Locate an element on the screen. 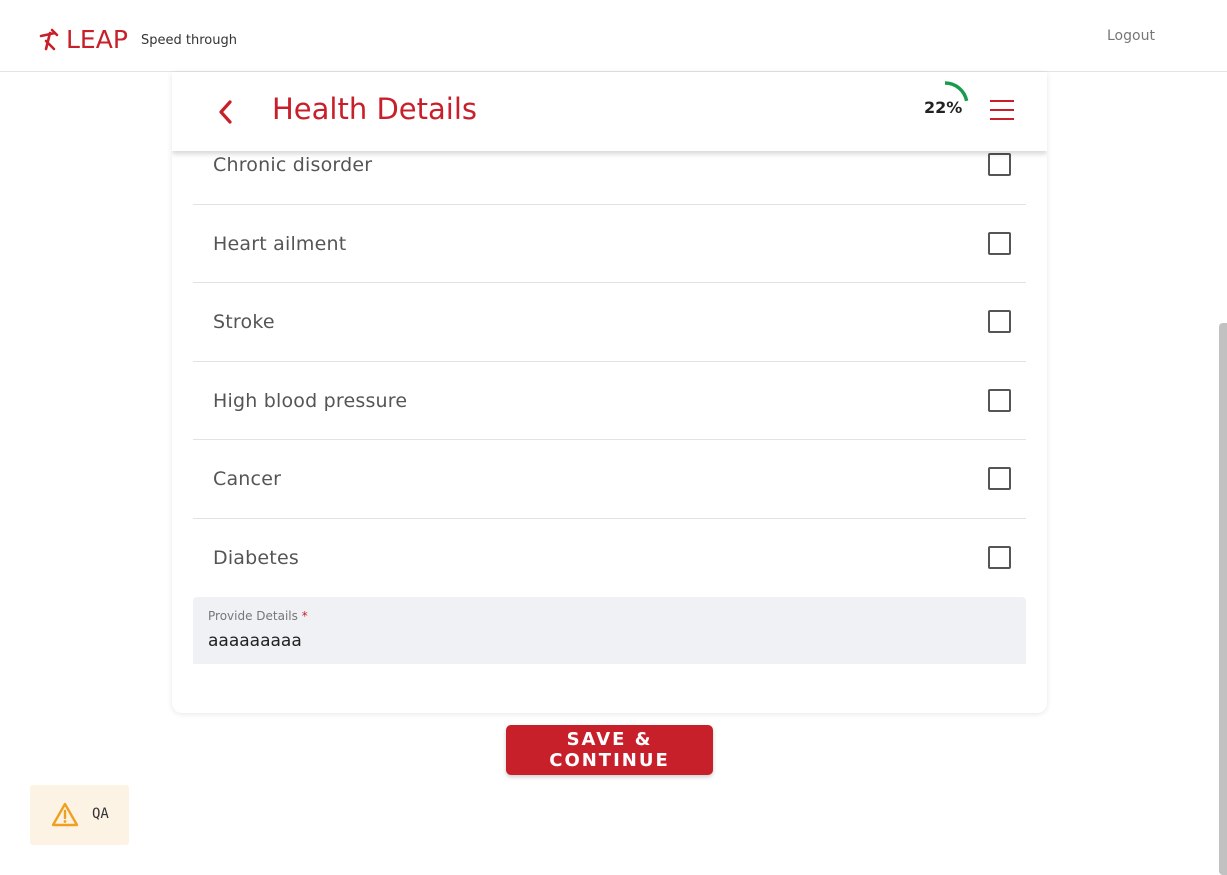 This screenshot has height=875, width=1227. details-field-label: Provide Details * is located at coordinates (258, 616).